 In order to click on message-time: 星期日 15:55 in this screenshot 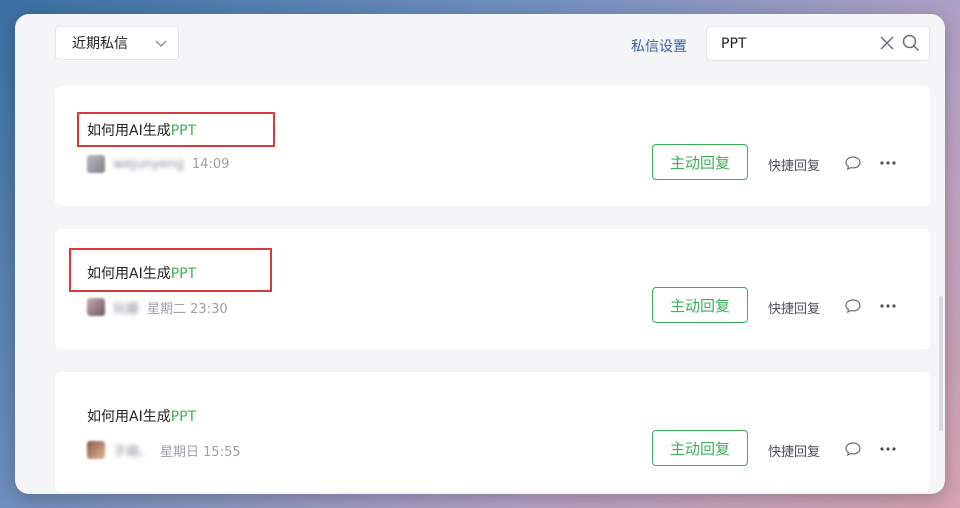, I will do `click(200, 452)`.